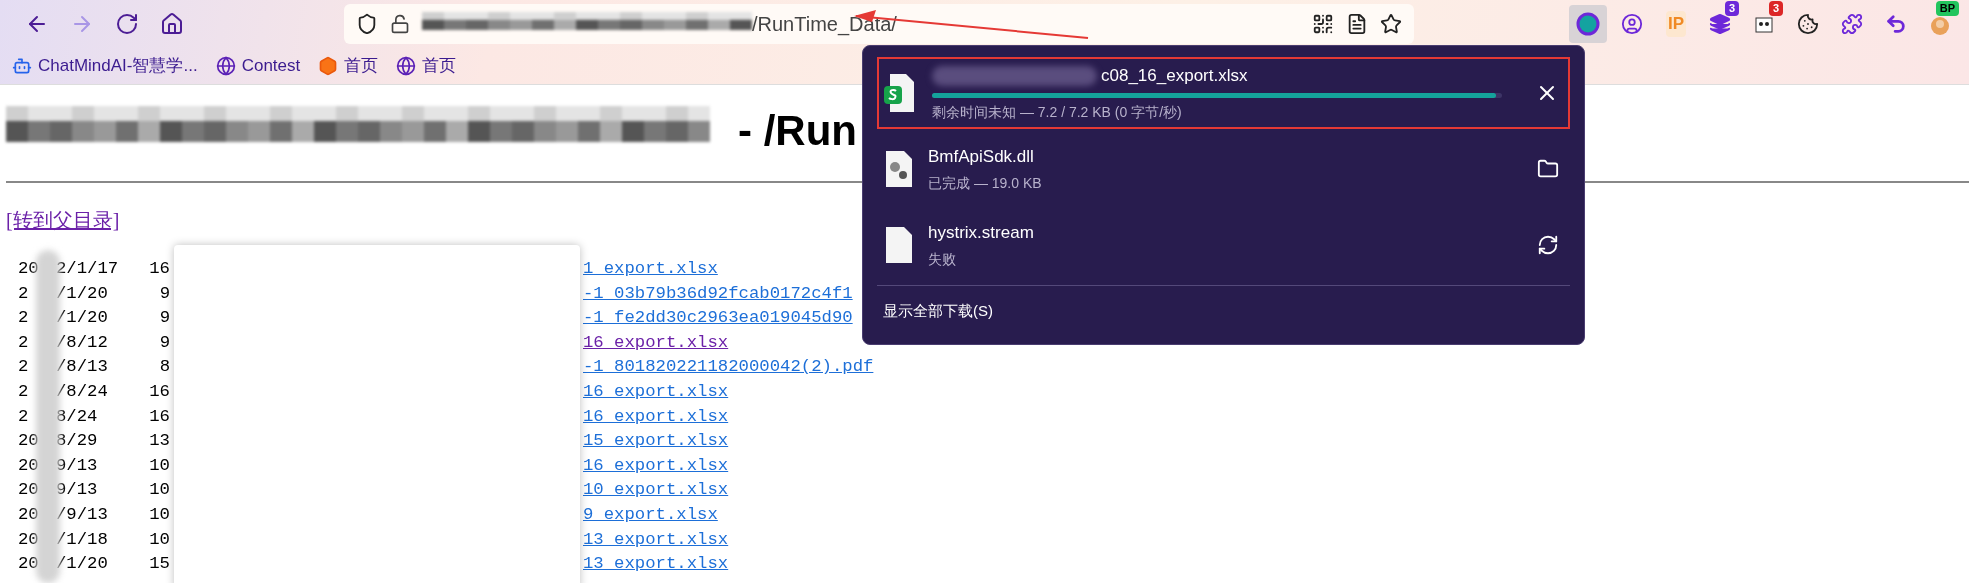  What do you see at coordinates (1391, 24) in the screenshot?
I see `bookmark-star-icon` at bounding box center [1391, 24].